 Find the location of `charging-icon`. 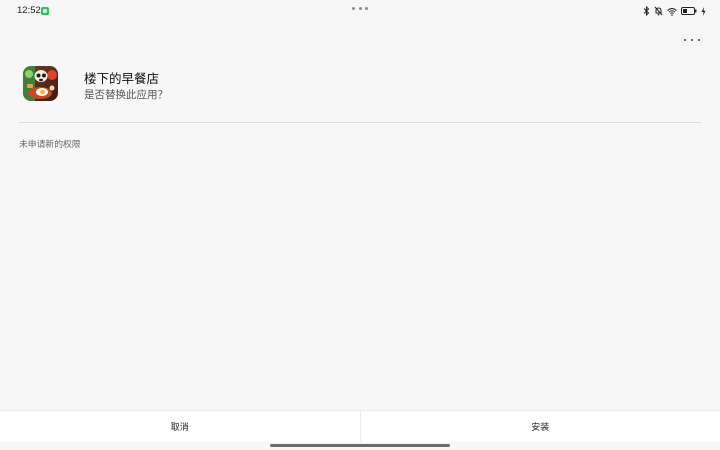

charging-icon is located at coordinates (703, 11).